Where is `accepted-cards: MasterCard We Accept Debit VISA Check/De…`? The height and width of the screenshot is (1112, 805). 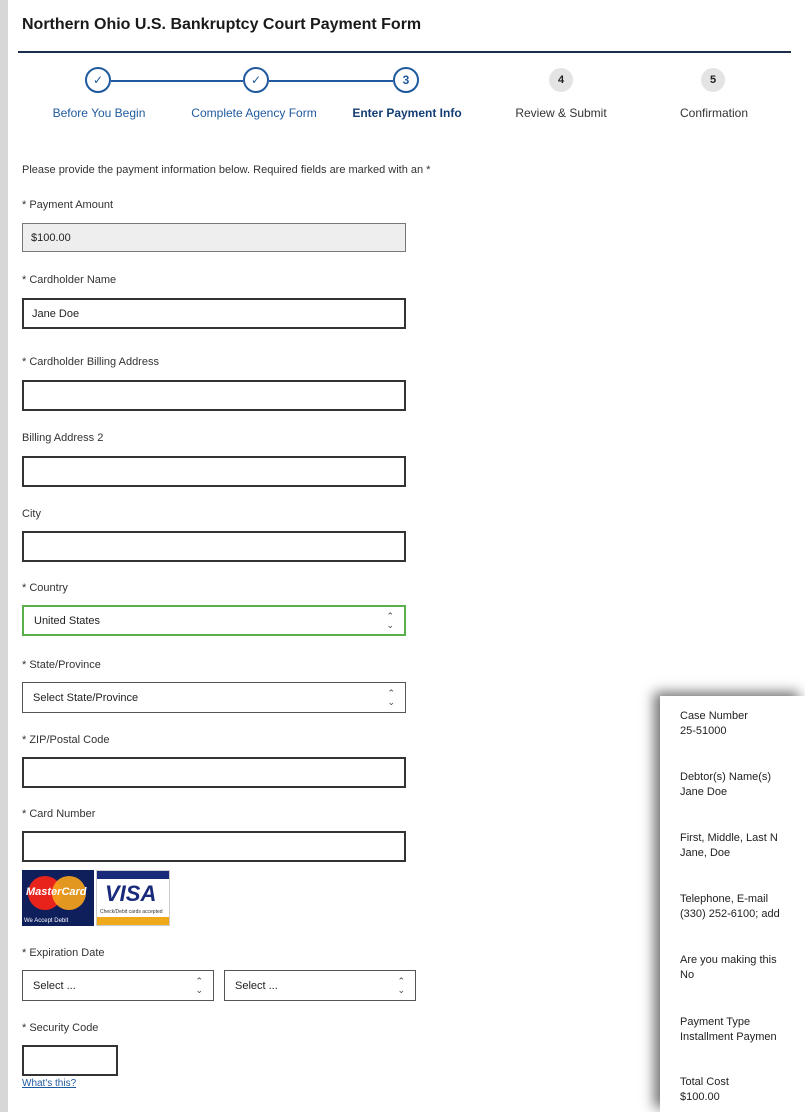 accepted-cards: MasterCard We Accept Debit VISA Check/De… is located at coordinates (96, 898).